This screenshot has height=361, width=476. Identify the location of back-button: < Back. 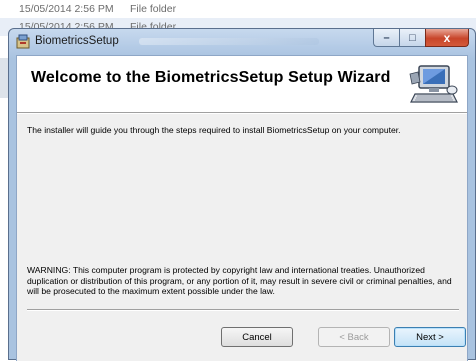
(354, 337).